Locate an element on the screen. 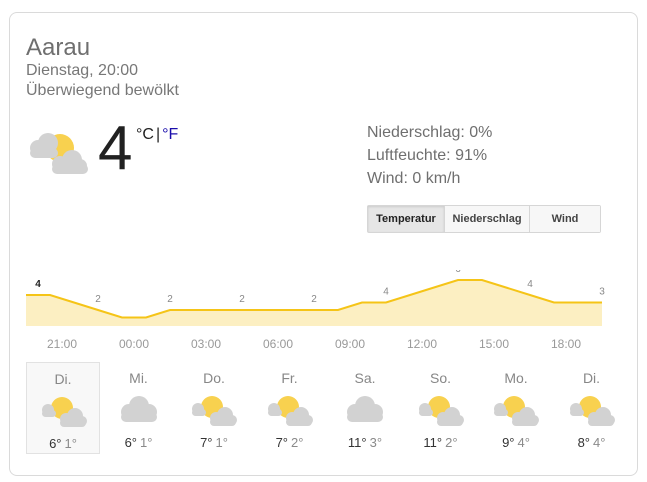  chart-tick-label: 09:00 is located at coordinates (350, 344).